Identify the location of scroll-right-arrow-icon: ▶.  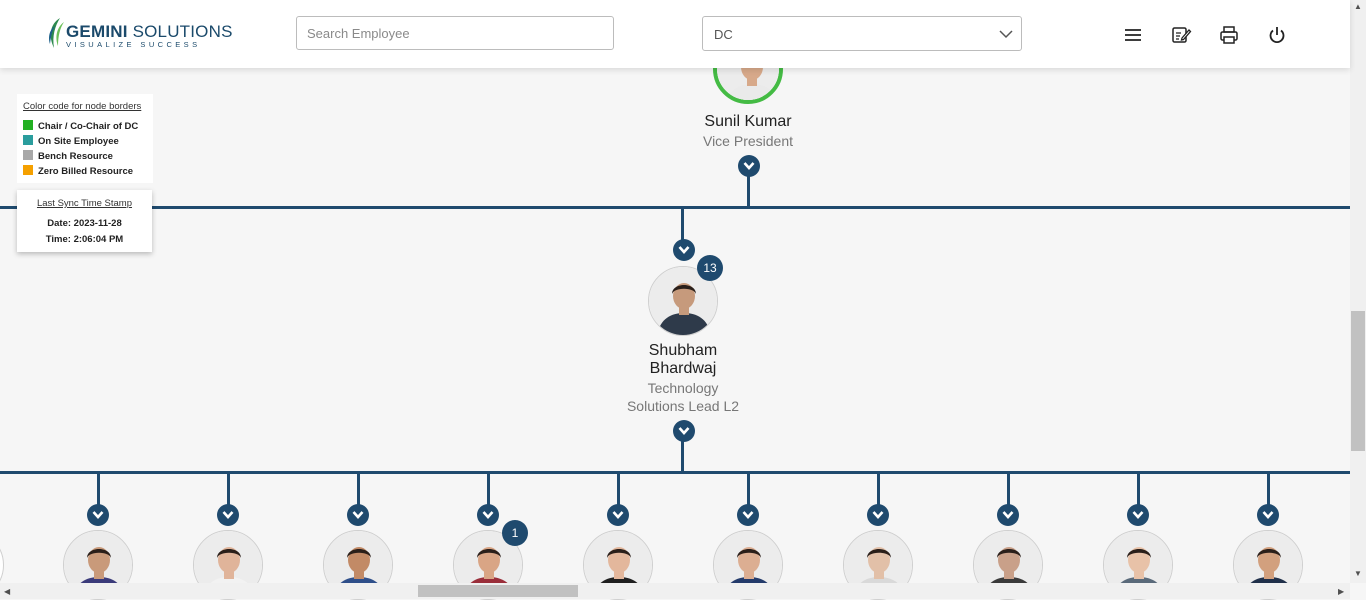
(1341, 591).